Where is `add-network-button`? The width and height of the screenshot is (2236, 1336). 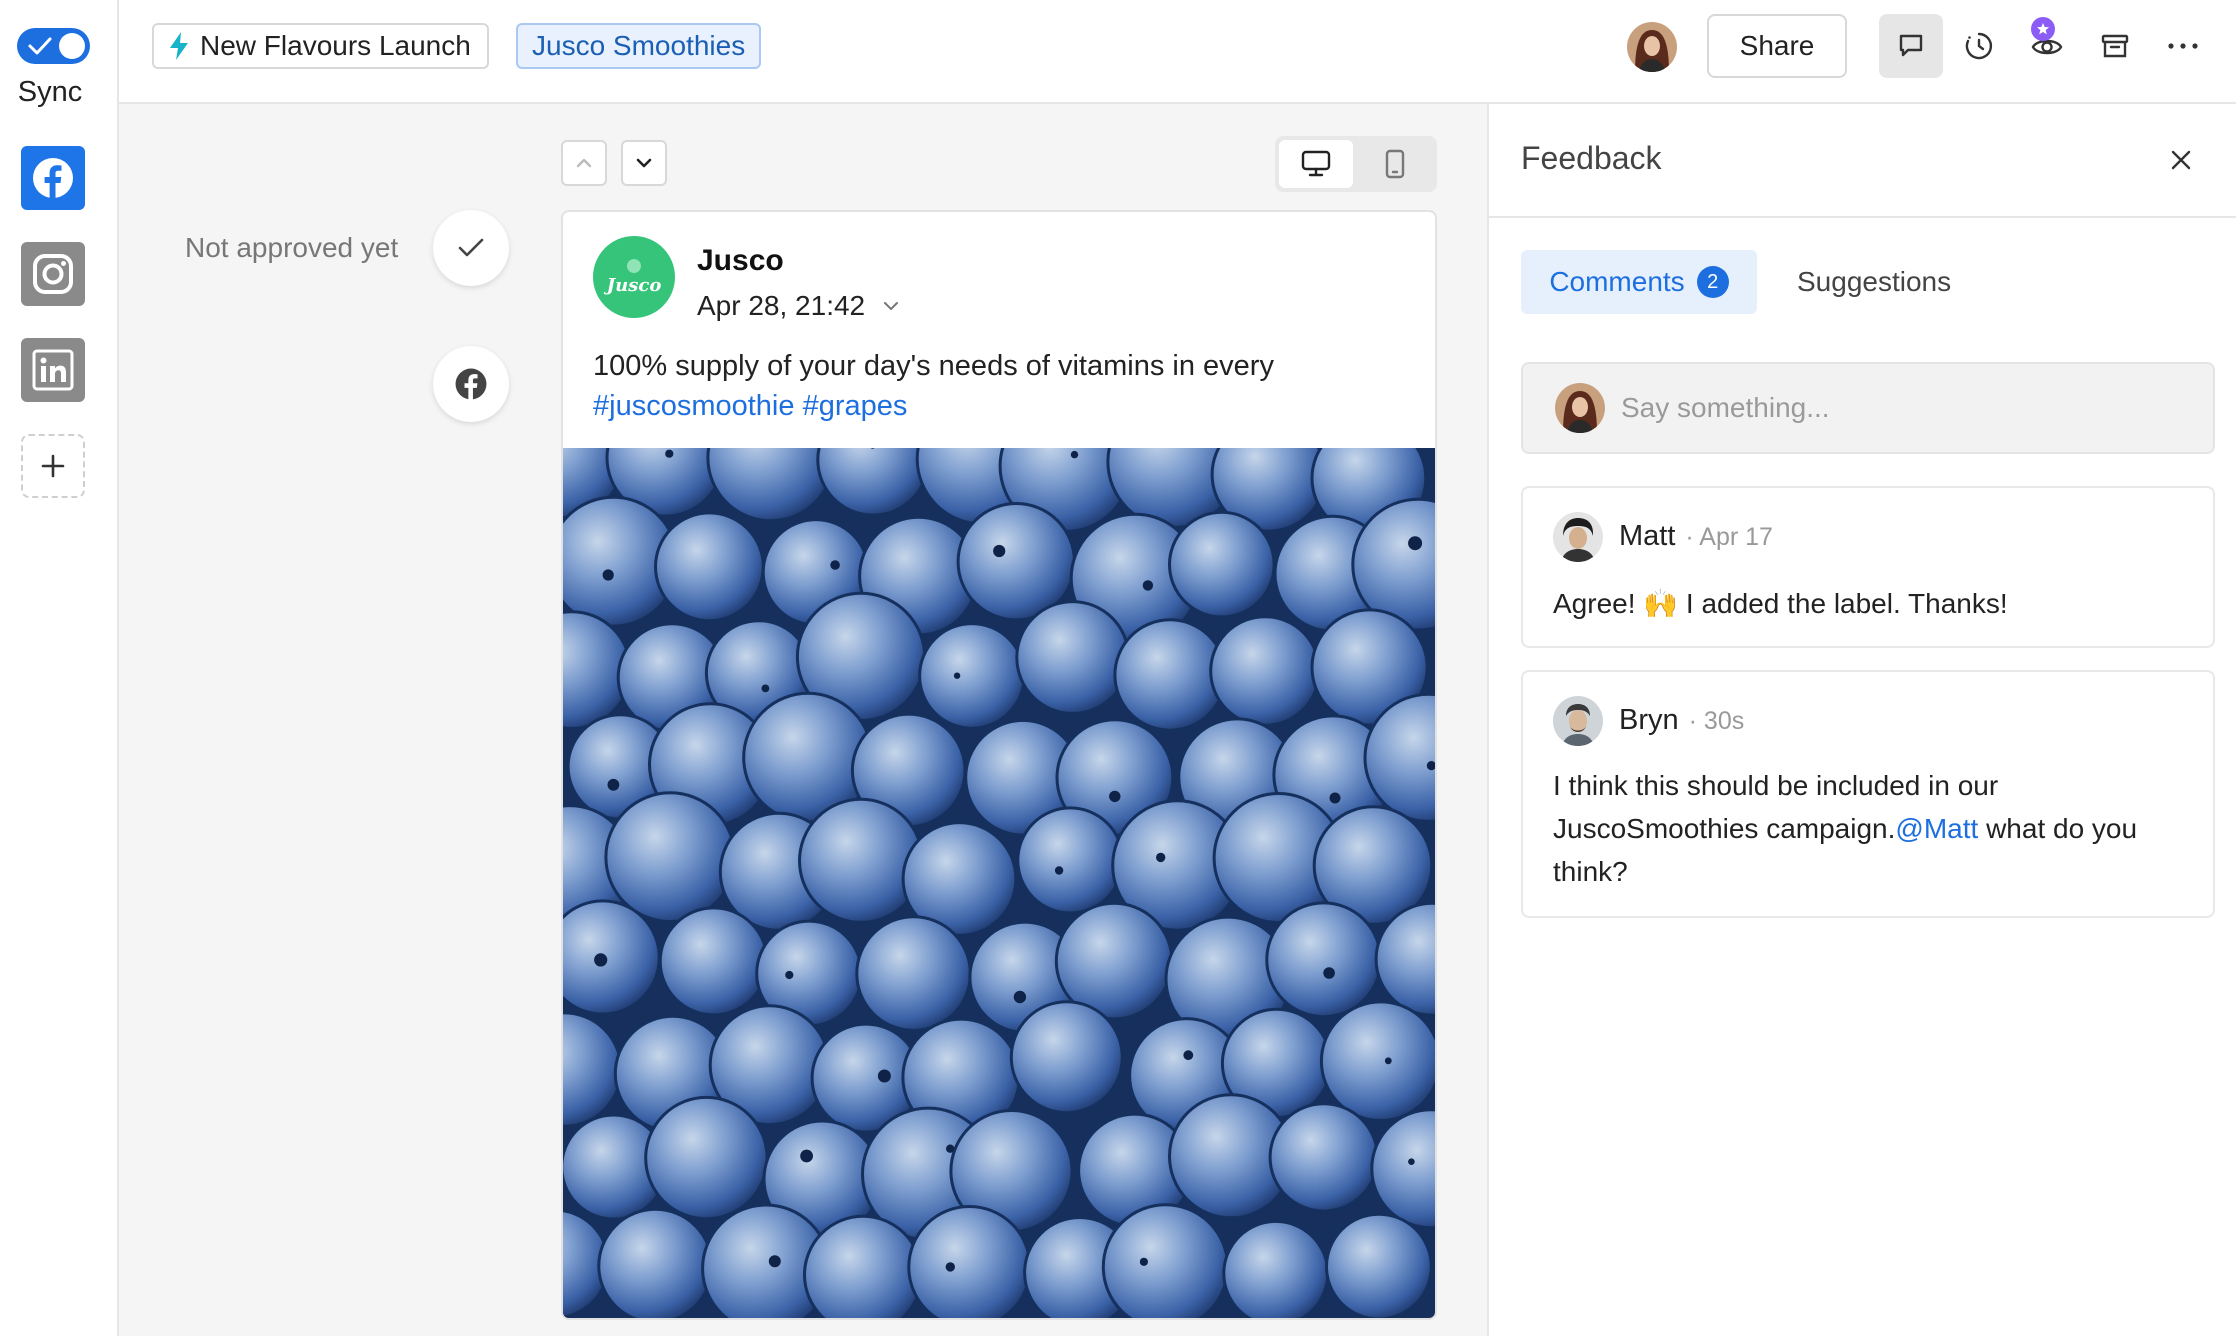 add-network-button is located at coordinates (53, 466).